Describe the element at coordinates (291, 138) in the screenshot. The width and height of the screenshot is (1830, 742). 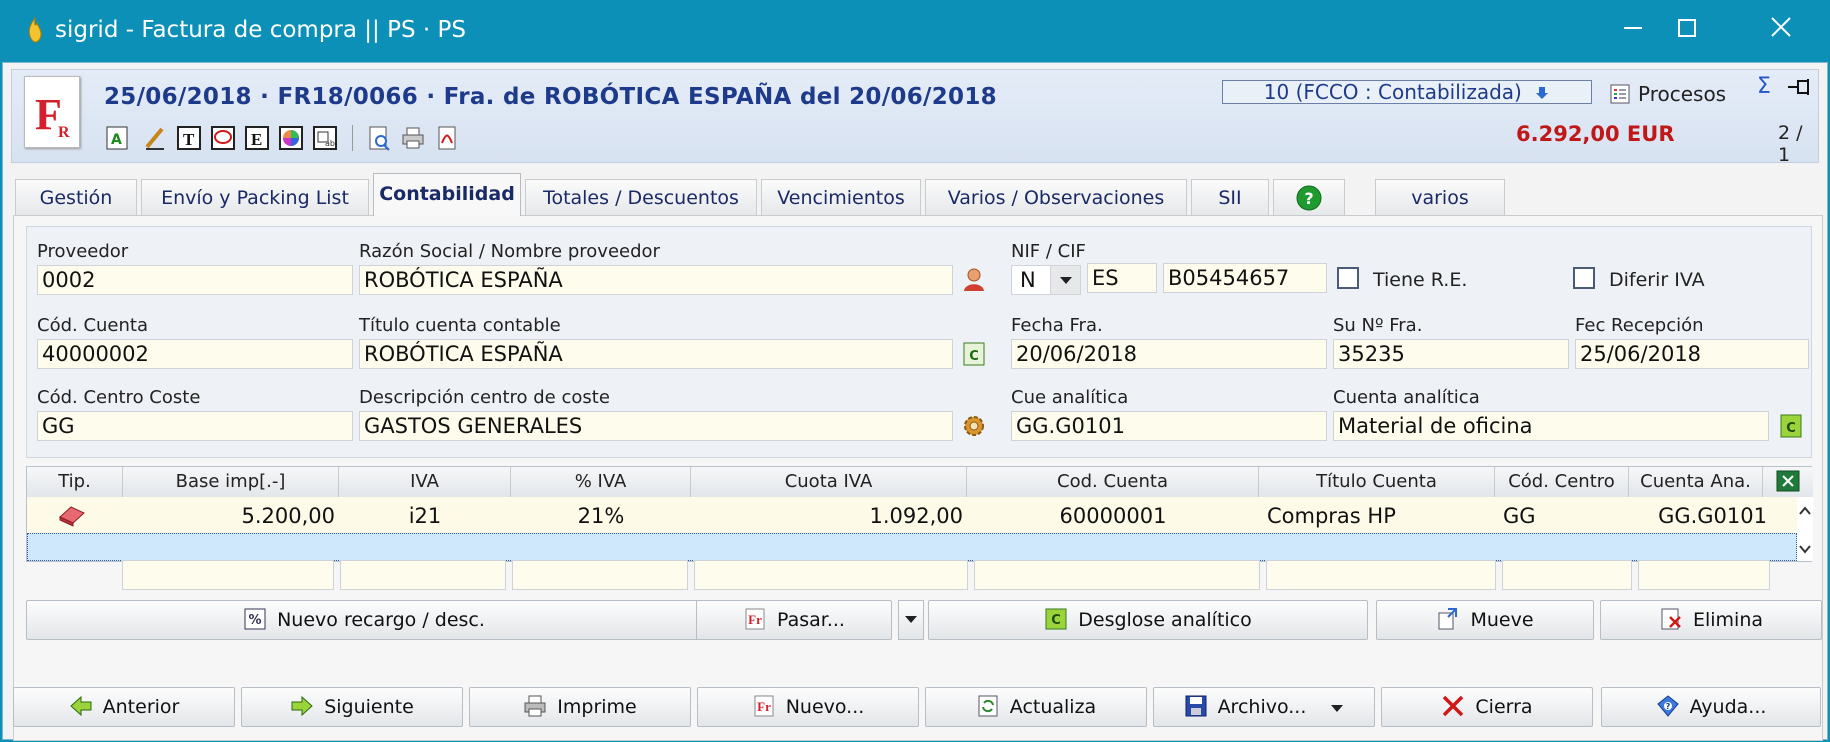
I see `color-wheel-icon` at that location.